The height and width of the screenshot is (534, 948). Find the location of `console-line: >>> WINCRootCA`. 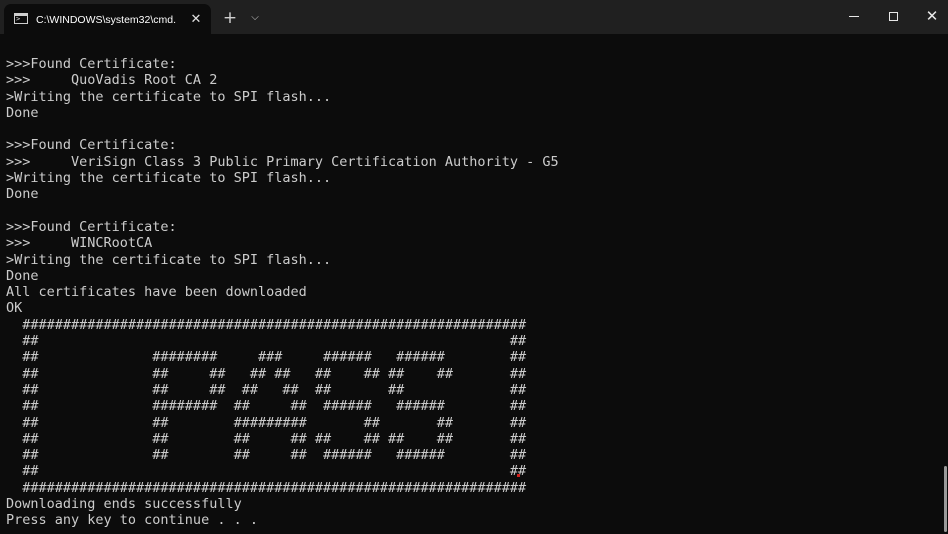

console-line: >>> WINCRootCA is located at coordinates (79, 243).